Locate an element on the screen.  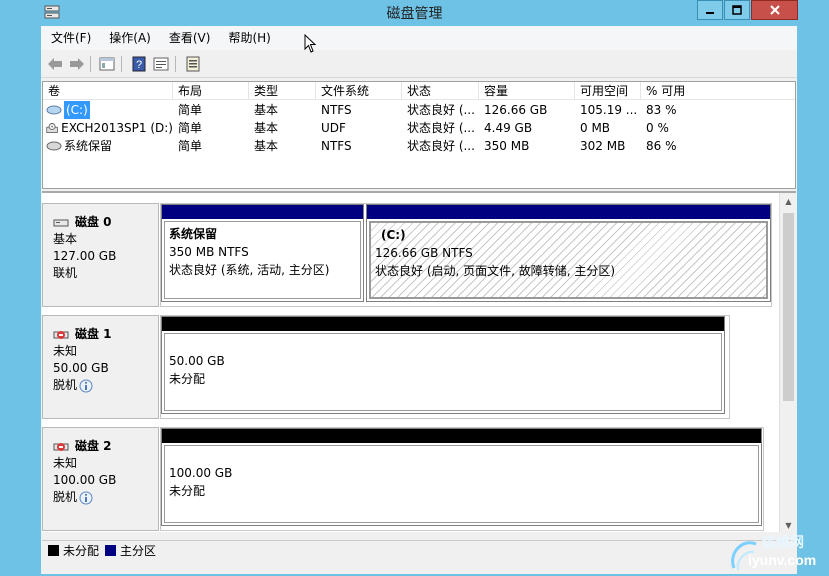
disk-0-label: 磁盘 0 基本 127.00 GB 联机 is located at coordinates (100, 255).